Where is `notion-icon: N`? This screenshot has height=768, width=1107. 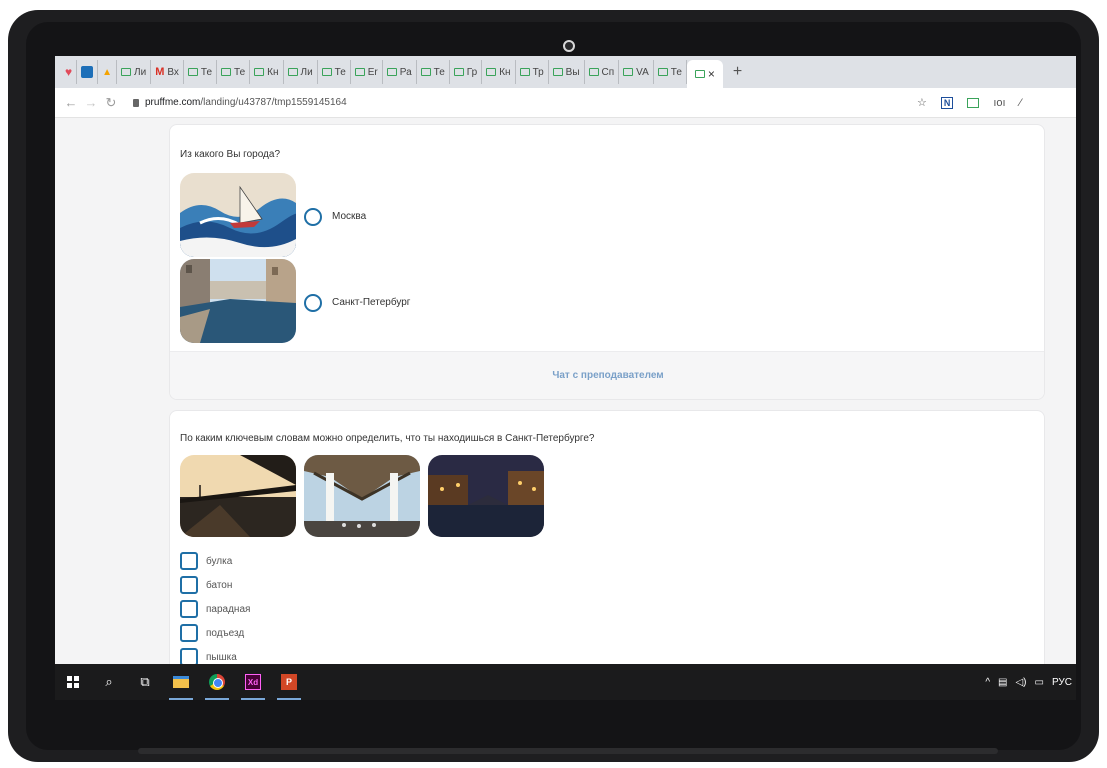 notion-icon: N is located at coordinates (947, 102).